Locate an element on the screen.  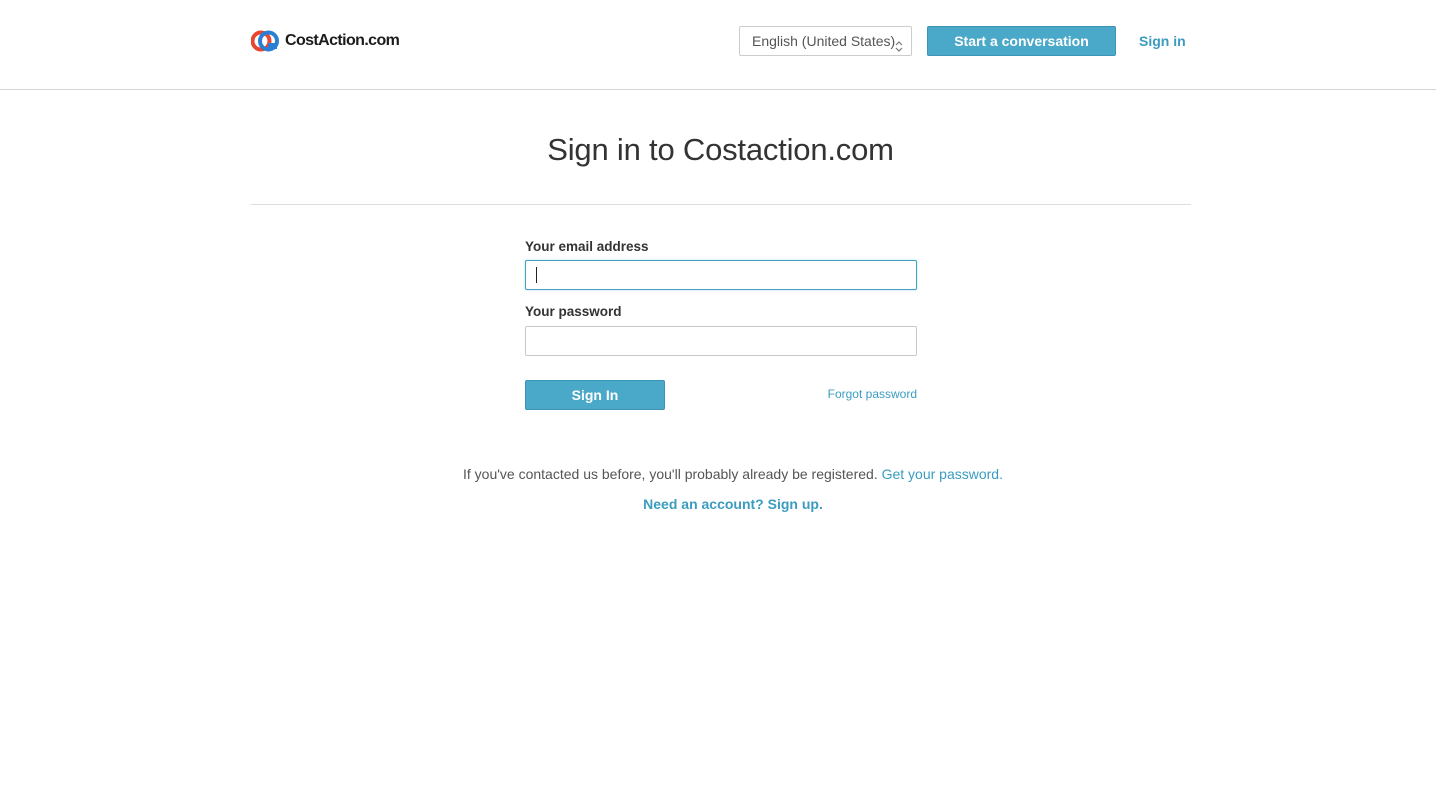
start-conversation-button: Start a conversation is located at coordinates (1021, 41).